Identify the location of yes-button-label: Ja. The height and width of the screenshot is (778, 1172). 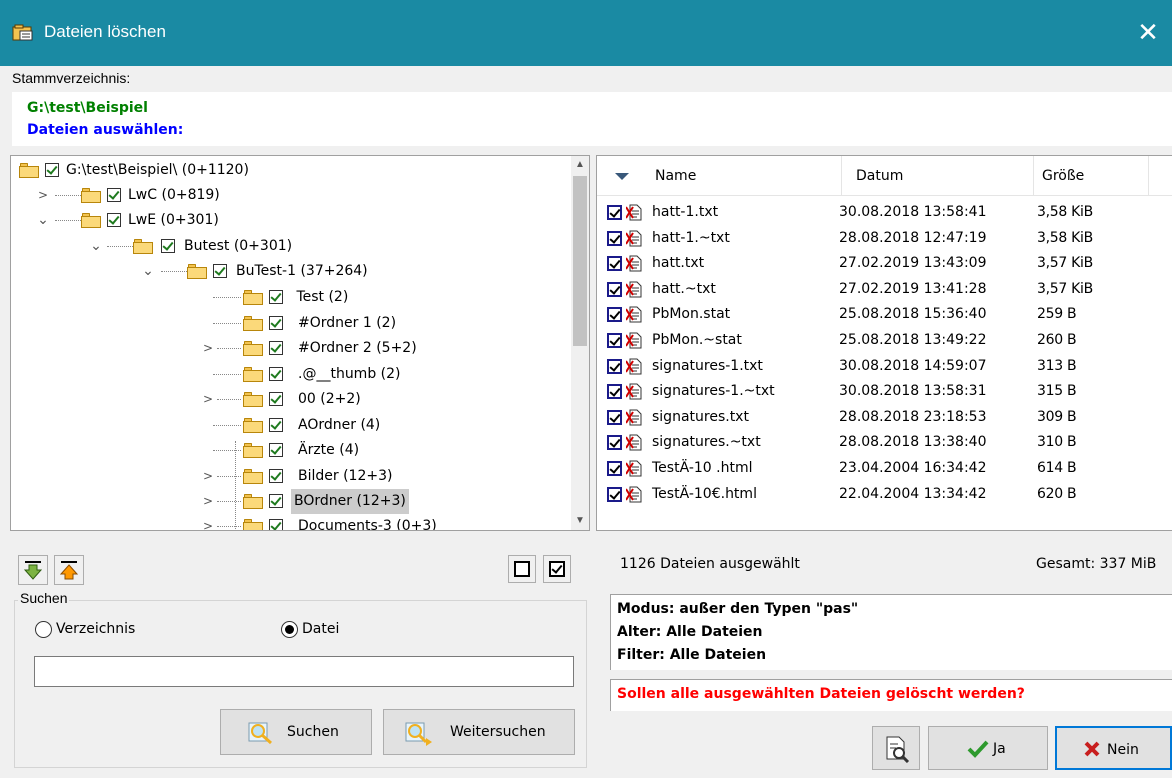
(999, 749).